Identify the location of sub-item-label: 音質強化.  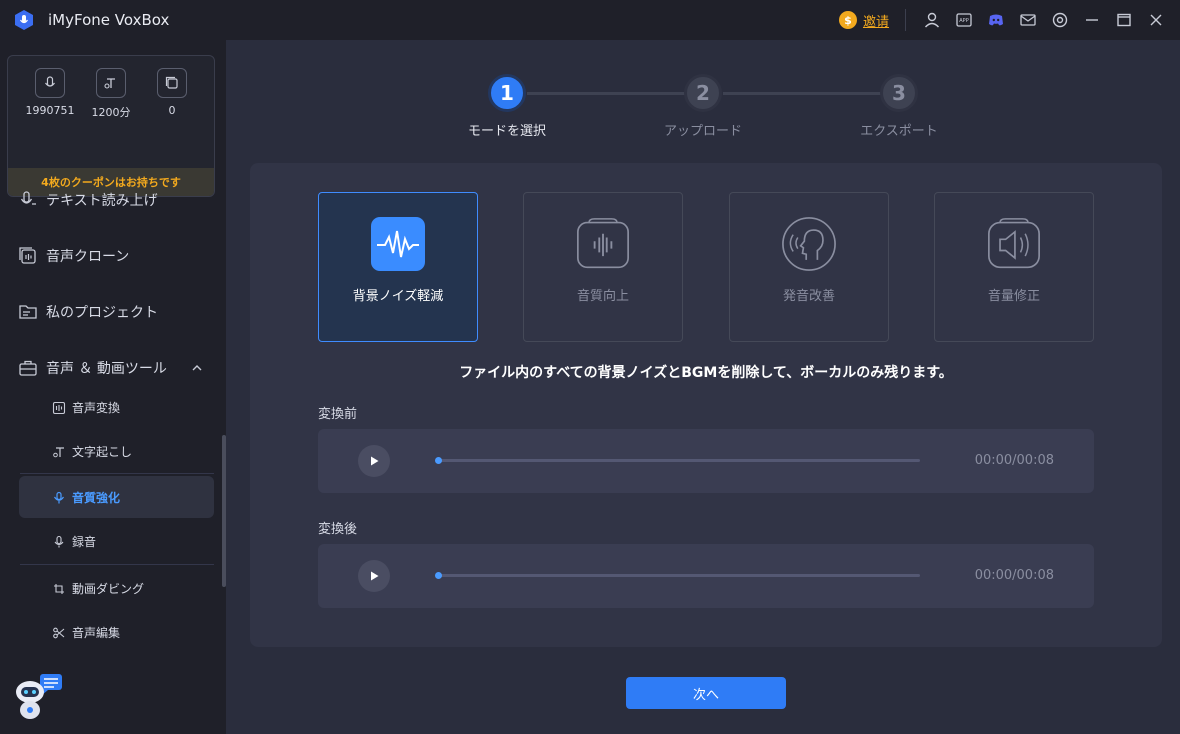
(96, 498).